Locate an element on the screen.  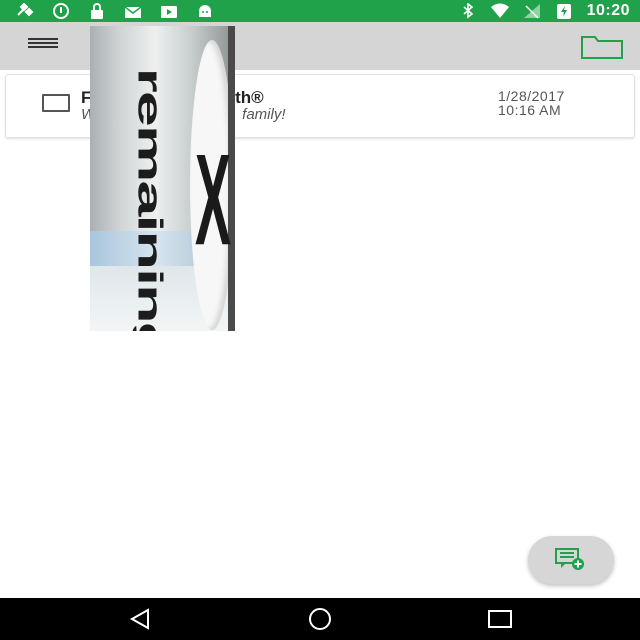
home-icon is located at coordinates (320, 619).